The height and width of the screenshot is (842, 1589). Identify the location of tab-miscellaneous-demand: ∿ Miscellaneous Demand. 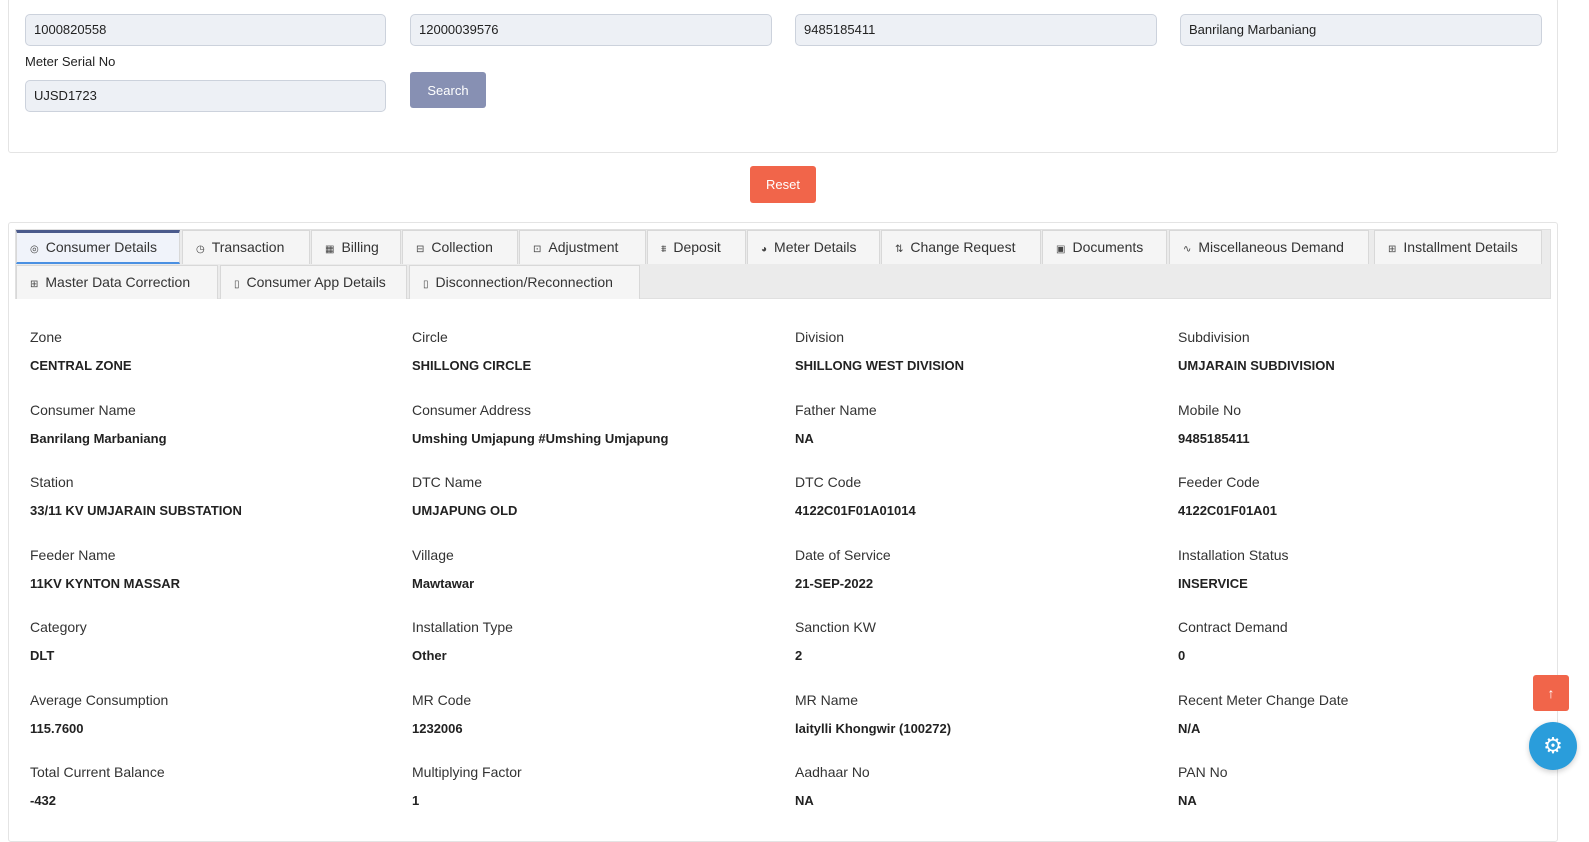
(1269, 247).